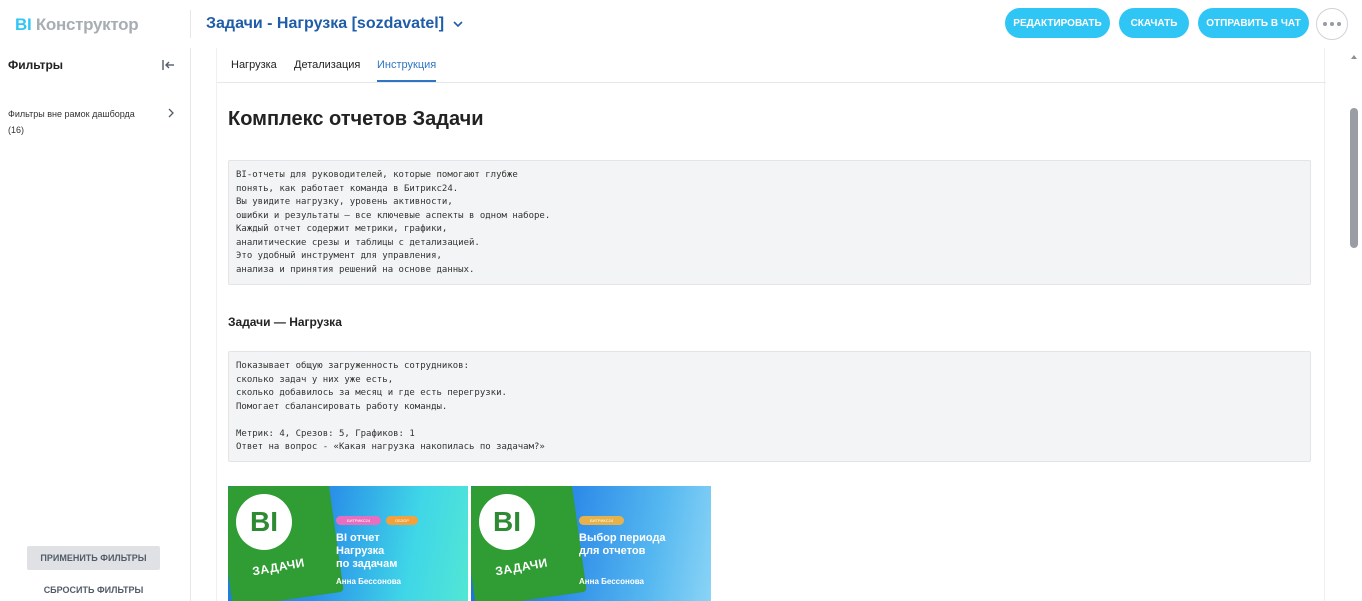 Image resolution: width=1362 pixels, height=601 pixels. Describe the element at coordinates (1354, 324) in the screenshot. I see `page-scrollbar` at that location.